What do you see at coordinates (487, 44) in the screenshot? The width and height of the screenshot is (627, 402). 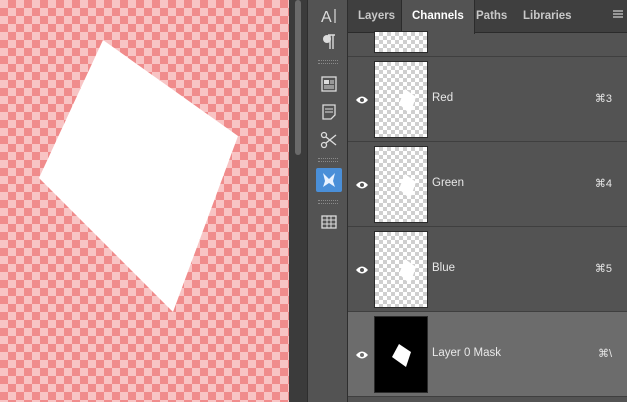 I see `channel-row-composite` at bounding box center [487, 44].